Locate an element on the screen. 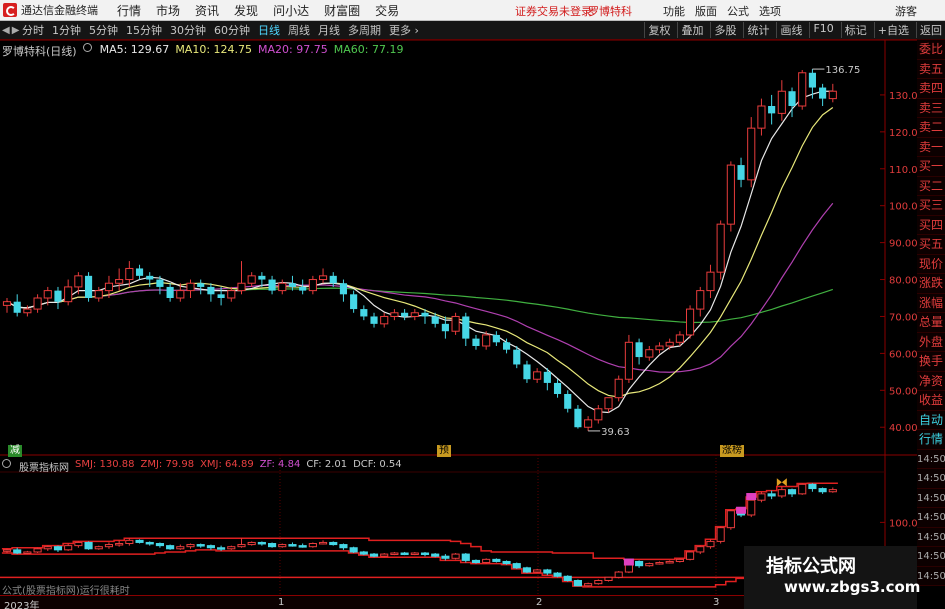  price-tick-label: 90.00 is located at coordinates (903, 244).